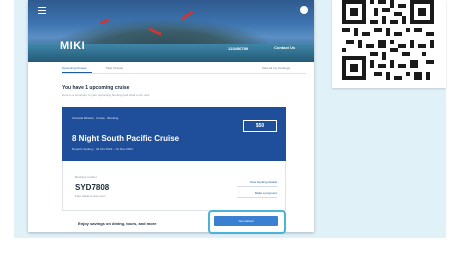 The height and width of the screenshot is (253, 461). What do you see at coordinates (77, 72) in the screenshot?
I see `tab-active-indicator` at bounding box center [77, 72].